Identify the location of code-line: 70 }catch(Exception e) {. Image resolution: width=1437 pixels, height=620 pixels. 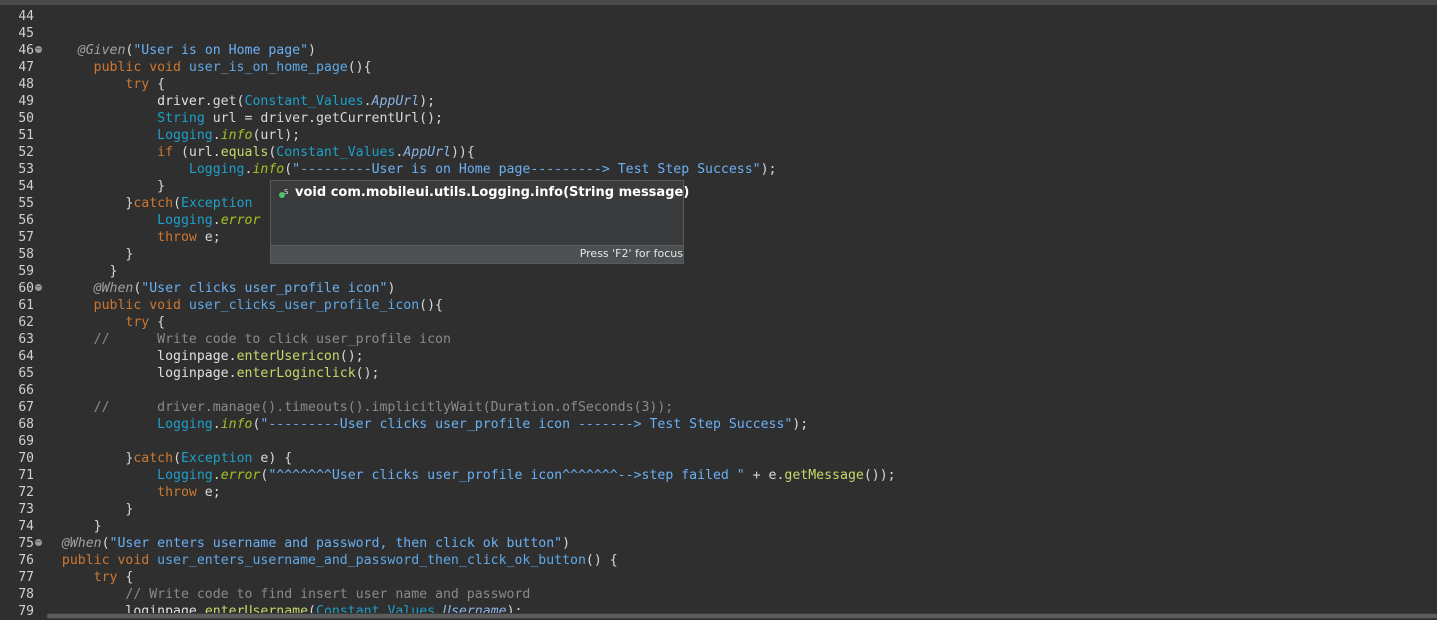
(718, 458).